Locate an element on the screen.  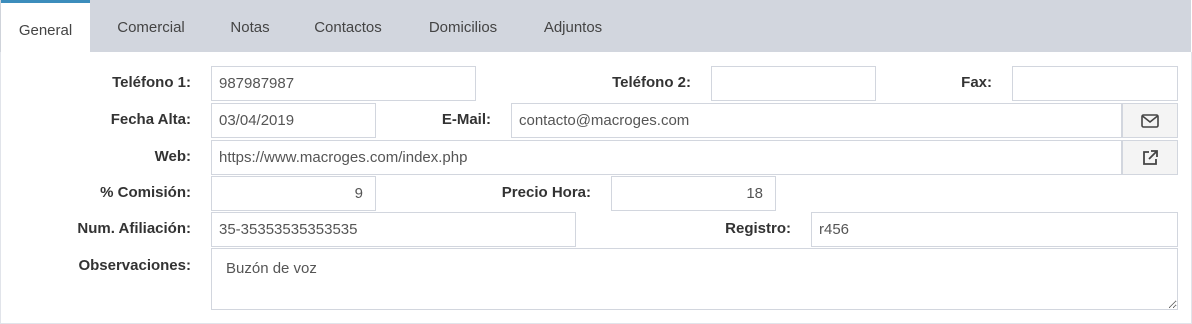
telefono1-input is located at coordinates (343, 83).